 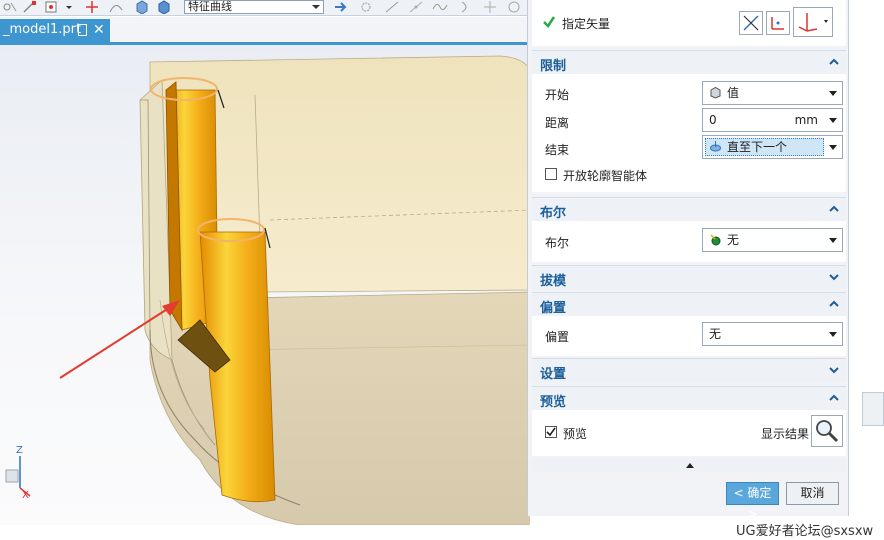 I want to click on body-select-icon, so click(x=164, y=7).